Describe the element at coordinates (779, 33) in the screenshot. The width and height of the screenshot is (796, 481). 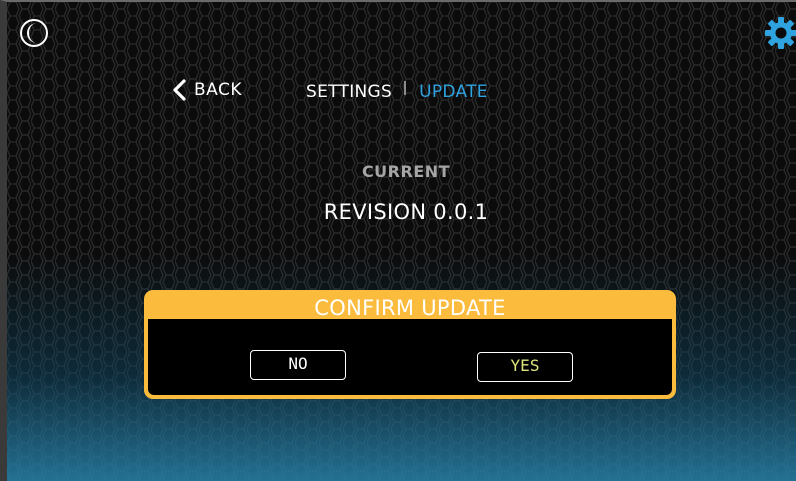
I see `gear-icon` at that location.